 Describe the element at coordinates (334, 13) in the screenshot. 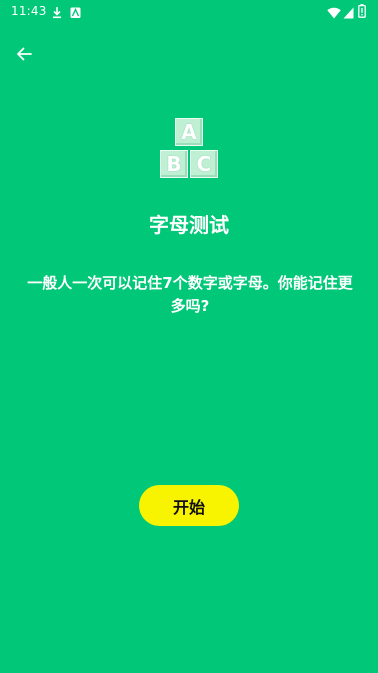

I see `wifi-icon` at that location.